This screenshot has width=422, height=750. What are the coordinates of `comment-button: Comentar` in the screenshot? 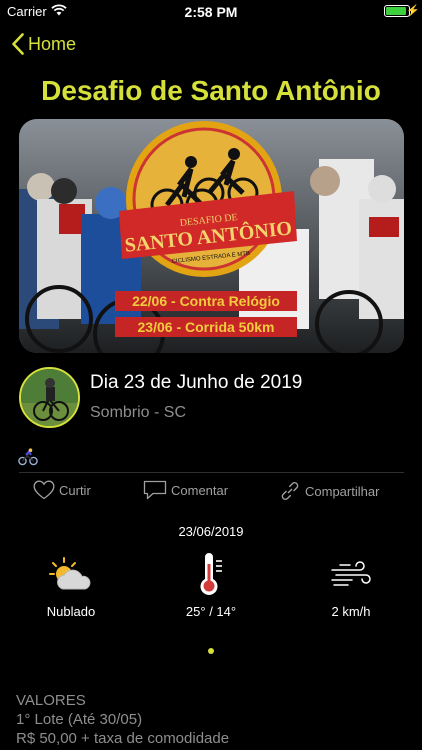 It's located at (185, 490).